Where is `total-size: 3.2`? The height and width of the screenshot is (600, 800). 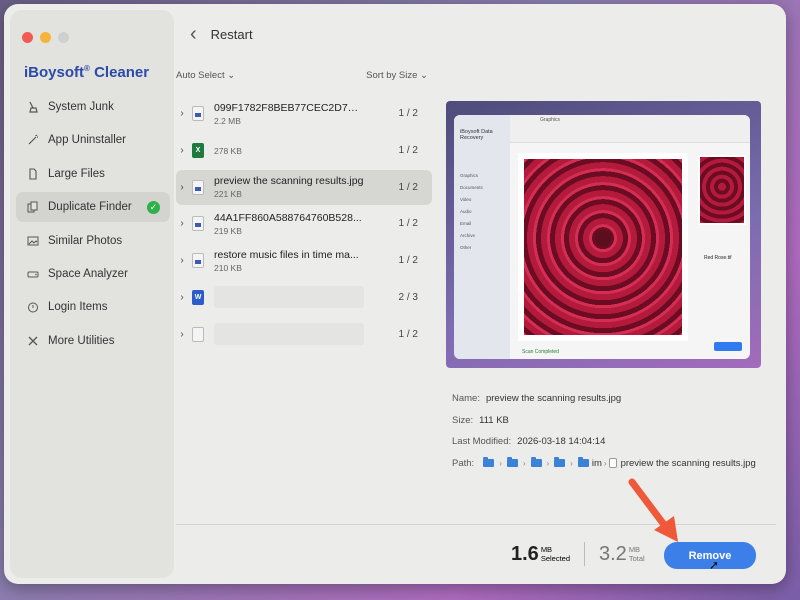
total-size: 3.2 is located at coordinates (613, 553).